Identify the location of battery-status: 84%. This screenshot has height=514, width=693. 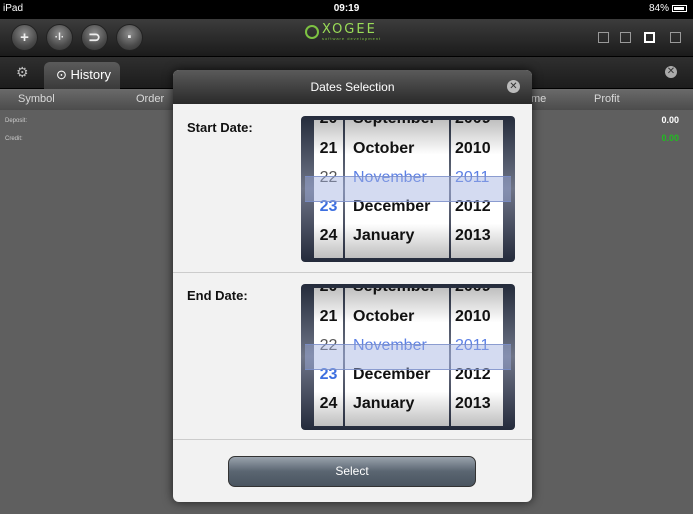
(668, 8).